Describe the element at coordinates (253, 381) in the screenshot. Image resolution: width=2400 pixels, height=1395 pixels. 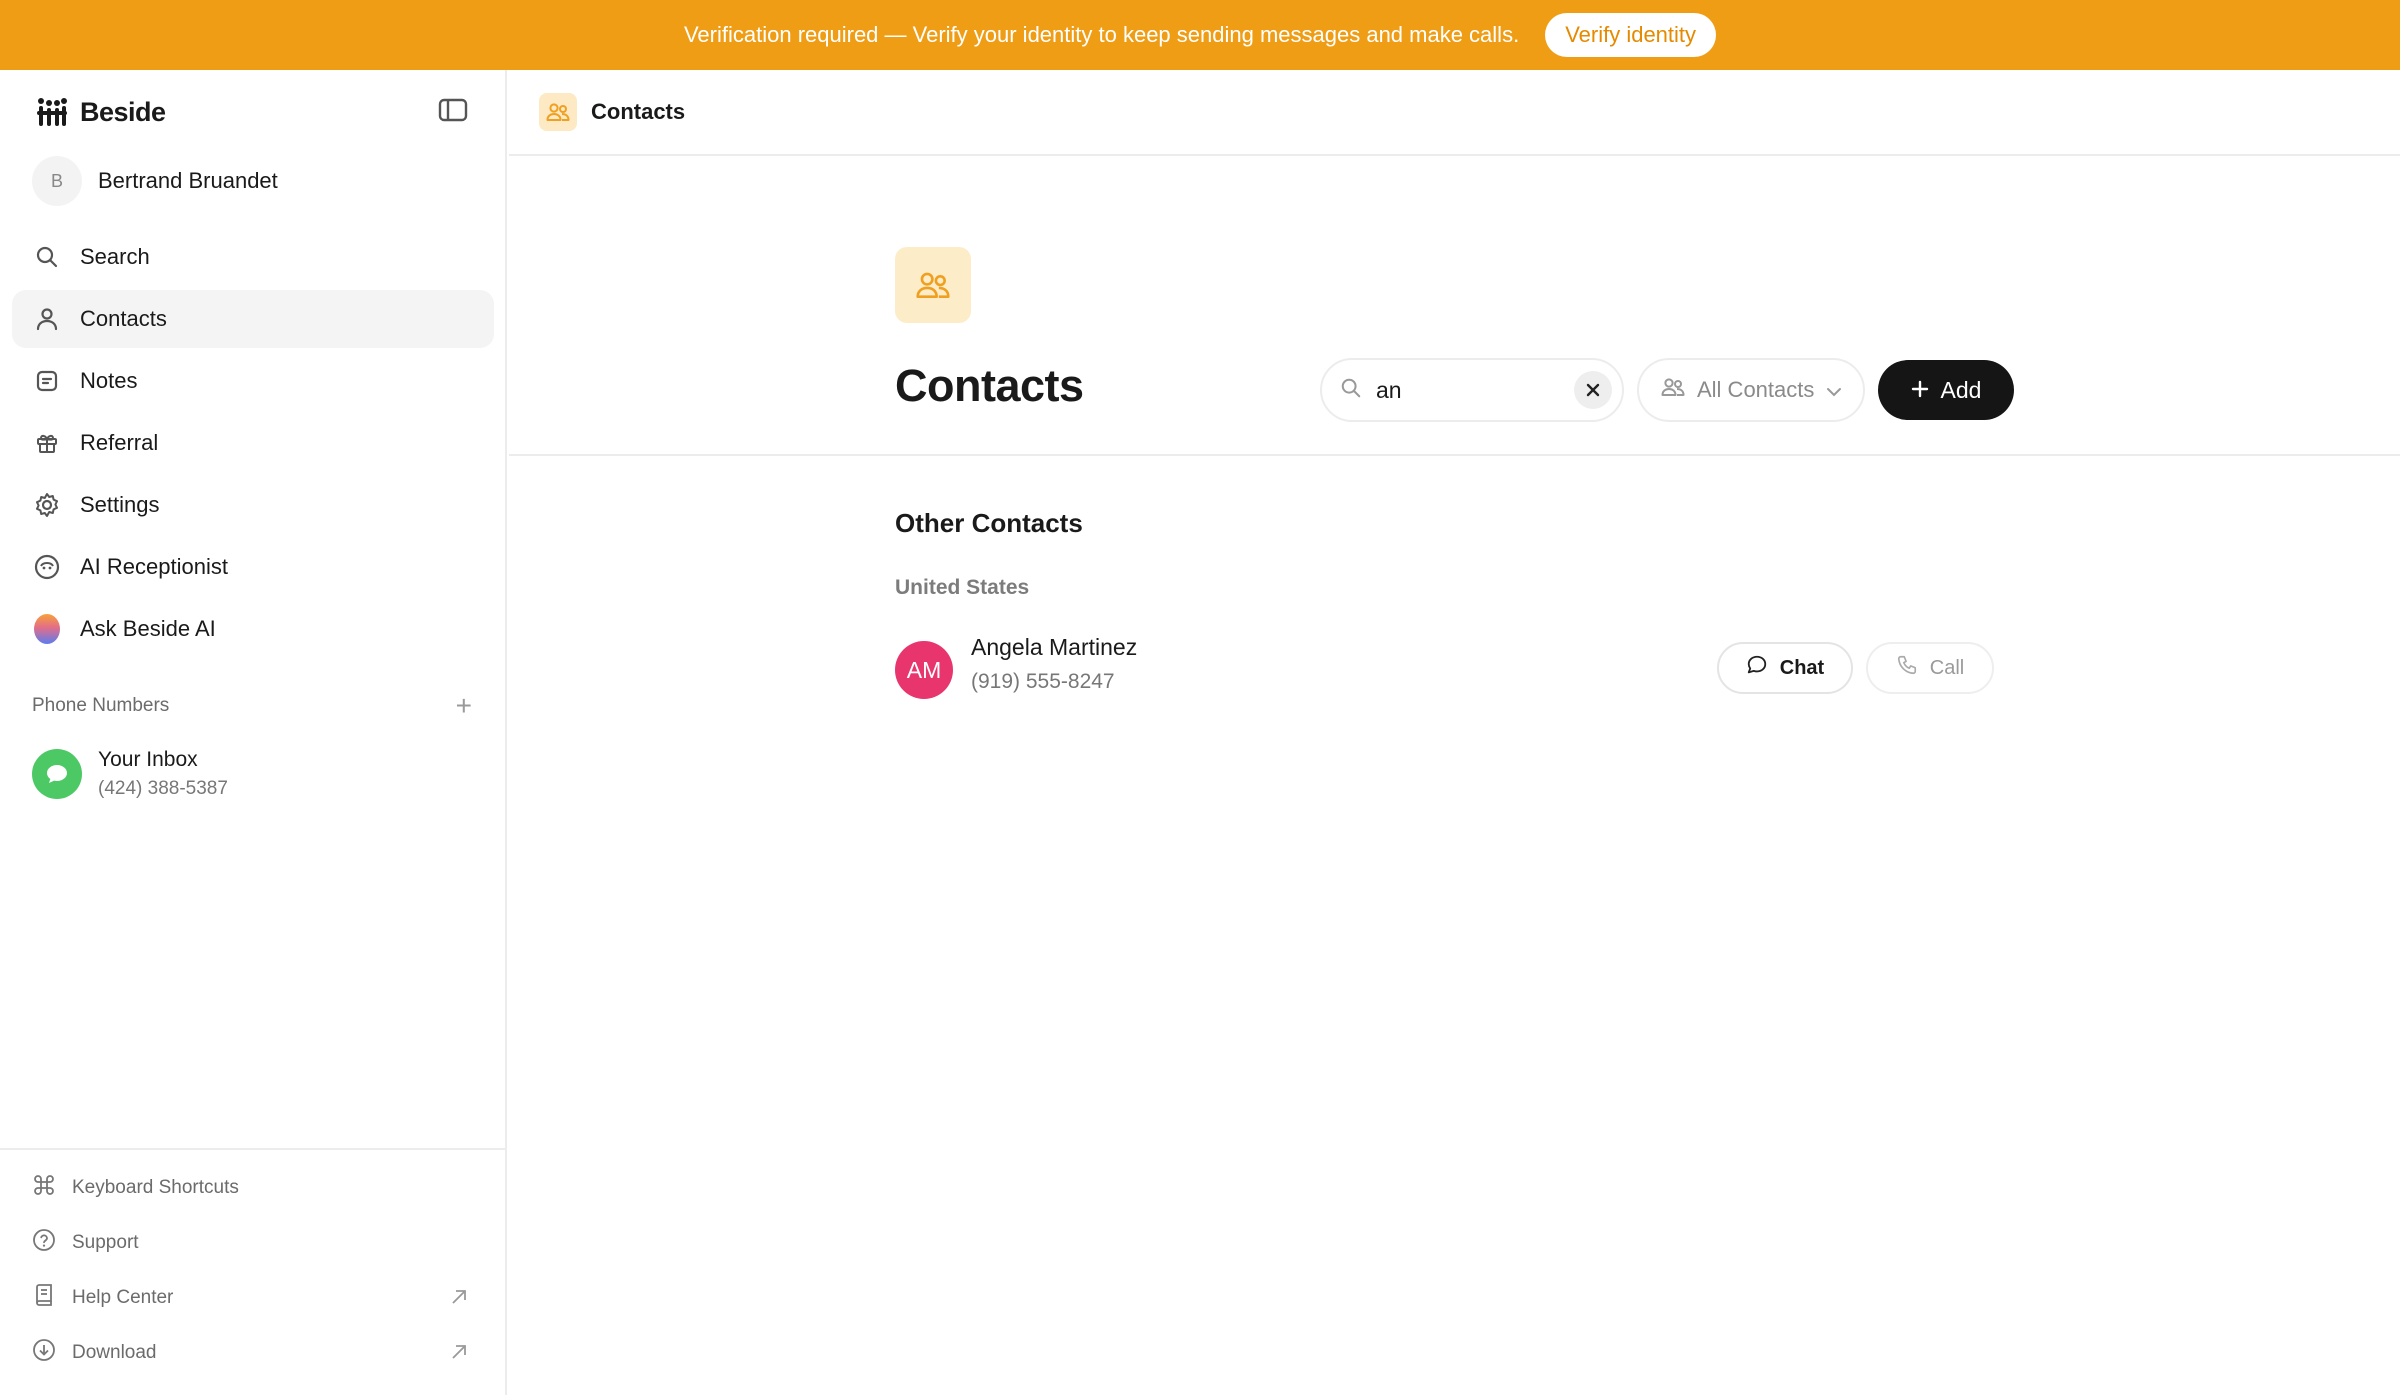
I see `sidebar-item-notes: Notes` at that location.